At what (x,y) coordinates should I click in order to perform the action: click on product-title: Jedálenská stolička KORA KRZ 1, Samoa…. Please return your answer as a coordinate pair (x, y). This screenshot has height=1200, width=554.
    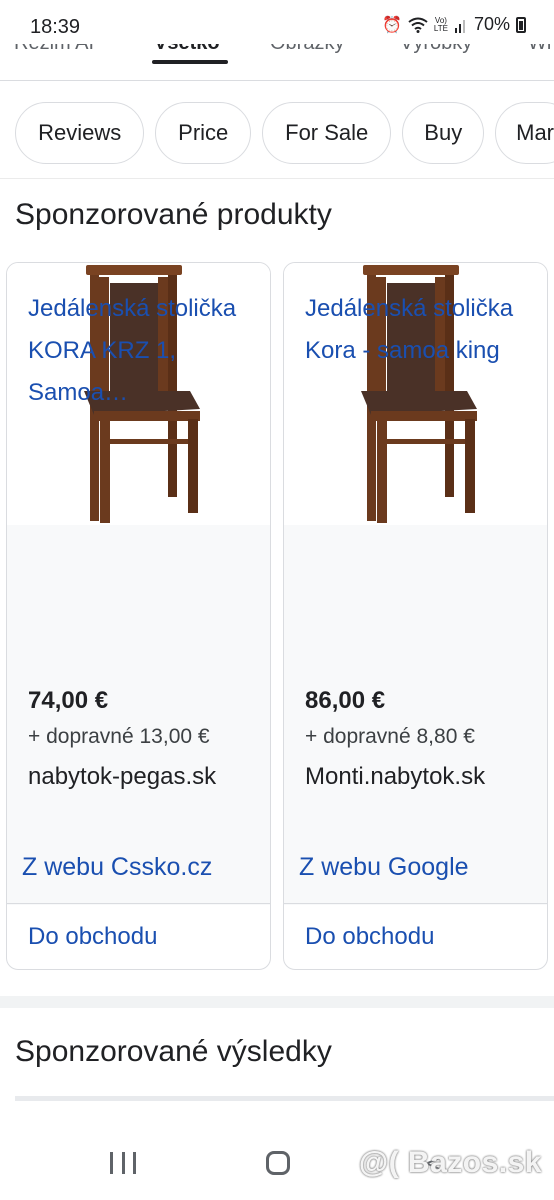
    Looking at the image, I should click on (138, 351).